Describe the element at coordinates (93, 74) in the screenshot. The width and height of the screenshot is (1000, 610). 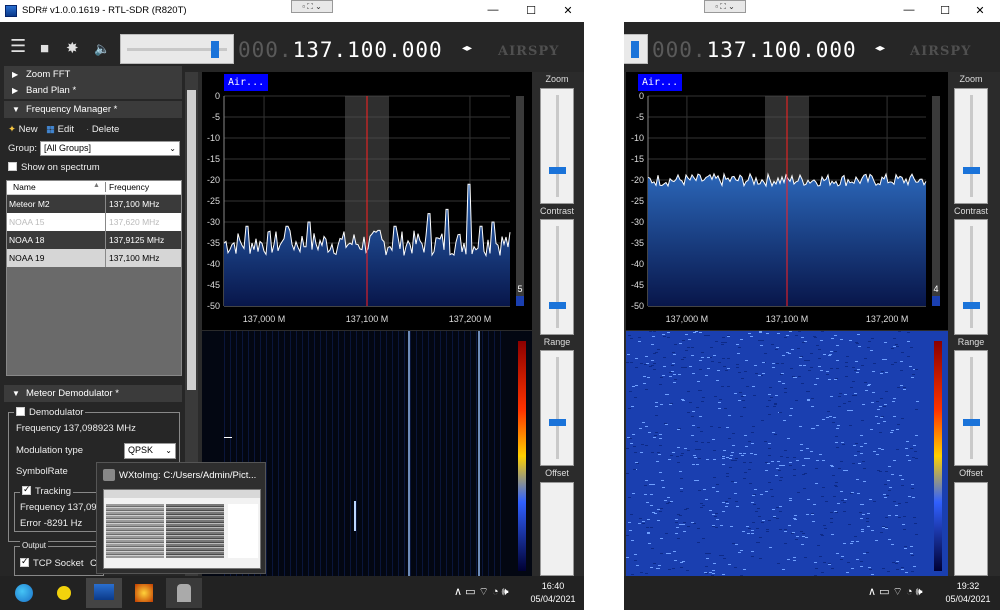
I see `section-zoom-fft: ▶ Zoom FFT` at that location.